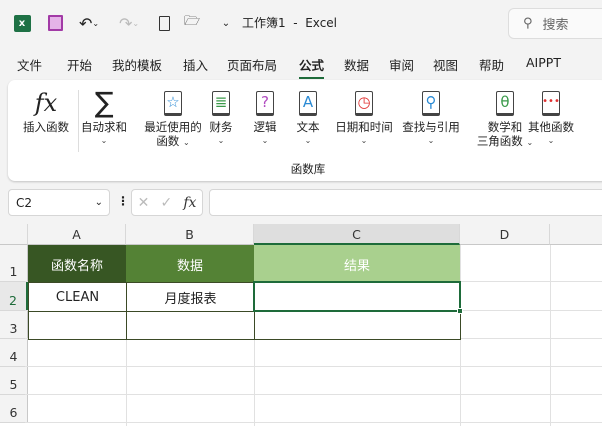  What do you see at coordinates (252, 64) in the screenshot?
I see `tab-4: 页面布局` at bounding box center [252, 64].